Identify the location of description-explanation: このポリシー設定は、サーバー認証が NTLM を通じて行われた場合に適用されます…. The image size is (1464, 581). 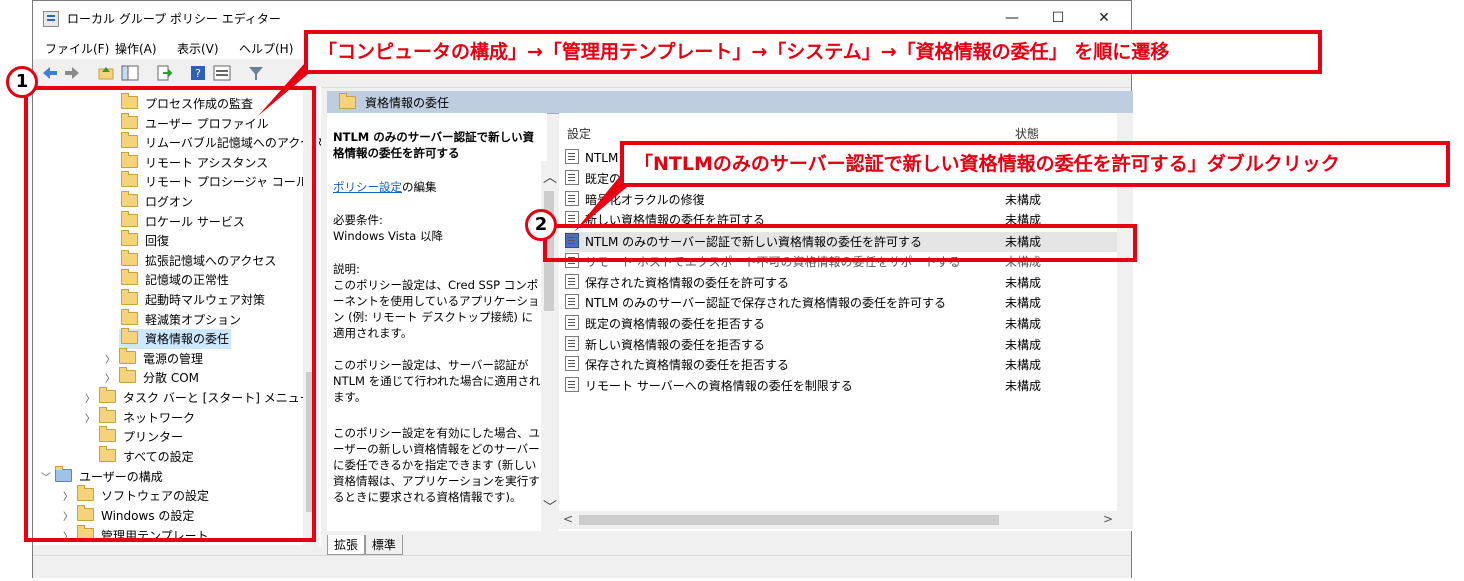
(437, 381).